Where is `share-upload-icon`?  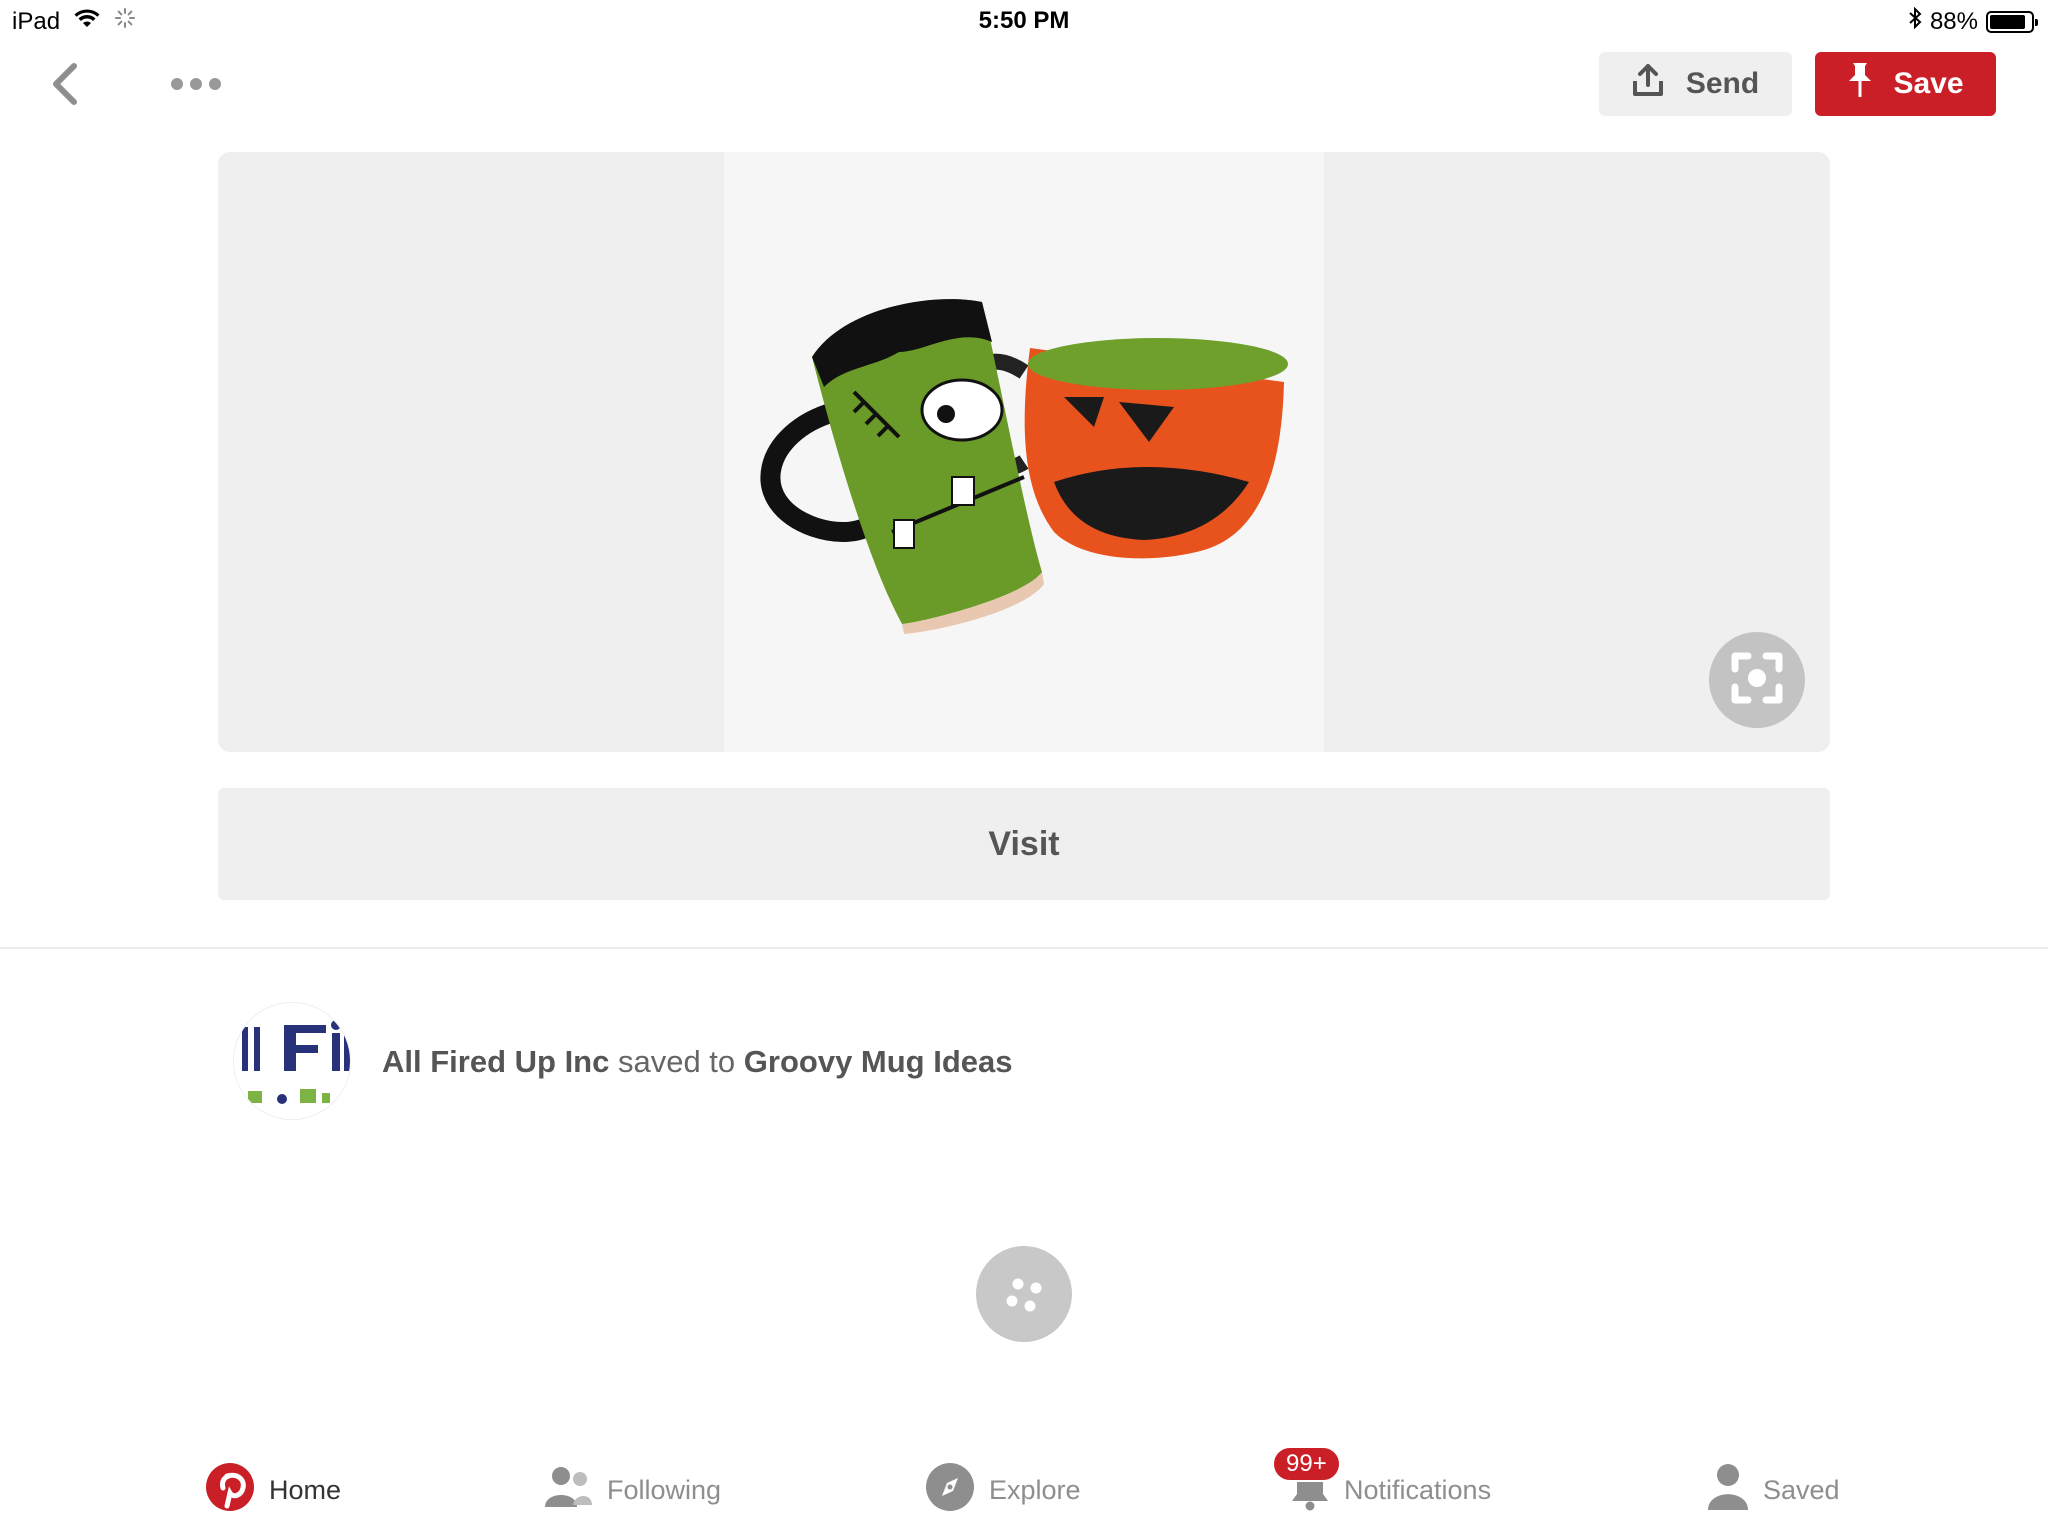
share-upload-icon is located at coordinates (1648, 84).